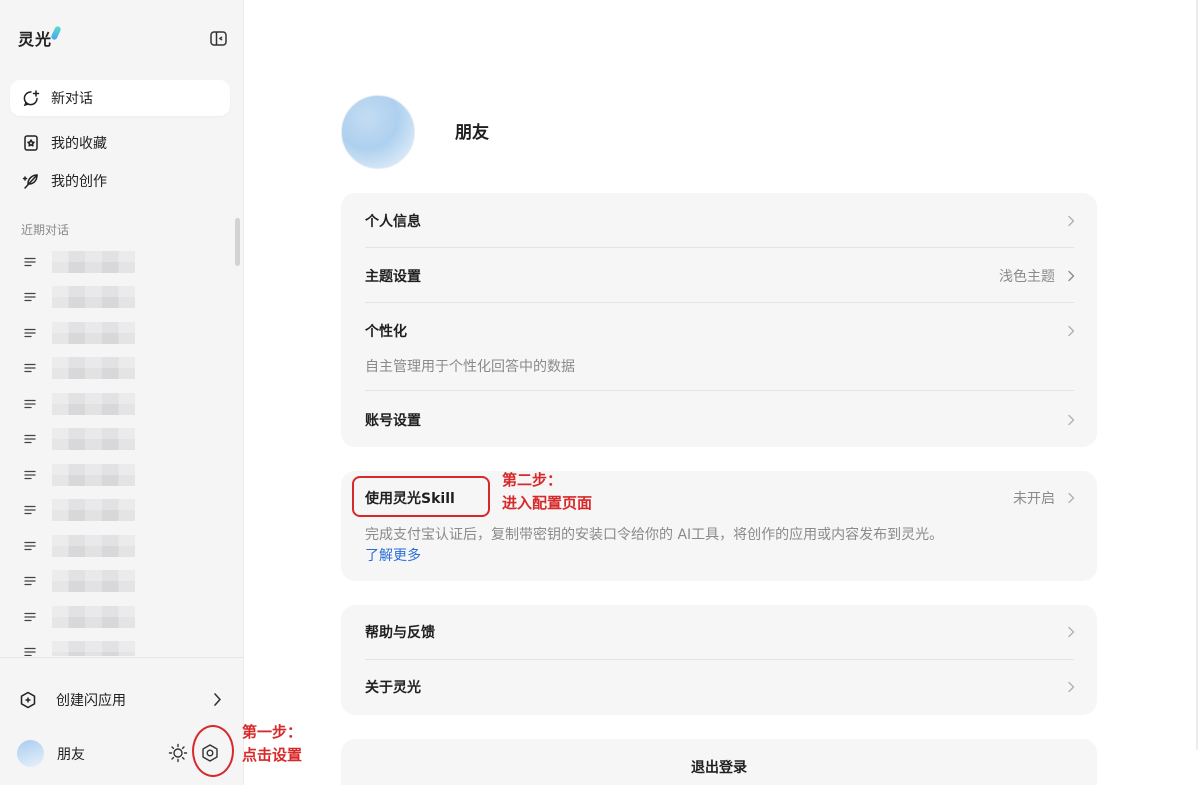 This screenshot has width=1198, height=785. Describe the element at coordinates (28, 700) in the screenshot. I see `create-app-icon` at that location.